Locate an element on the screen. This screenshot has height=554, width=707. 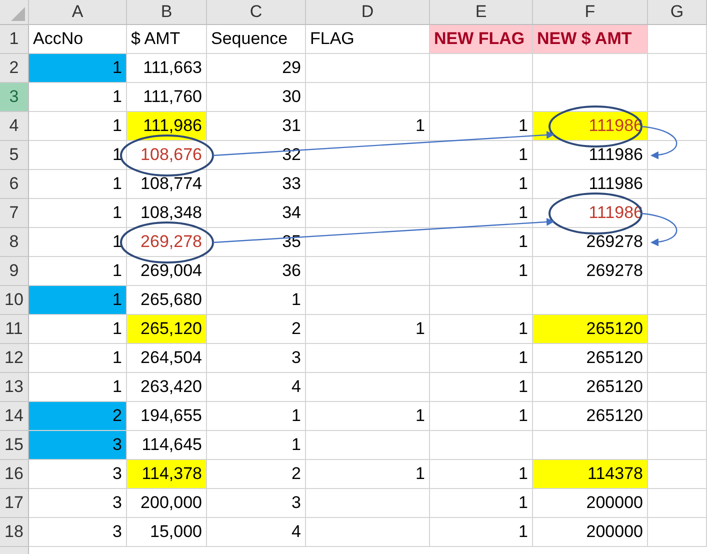
table-cell: NEW FLAG is located at coordinates (481, 39).